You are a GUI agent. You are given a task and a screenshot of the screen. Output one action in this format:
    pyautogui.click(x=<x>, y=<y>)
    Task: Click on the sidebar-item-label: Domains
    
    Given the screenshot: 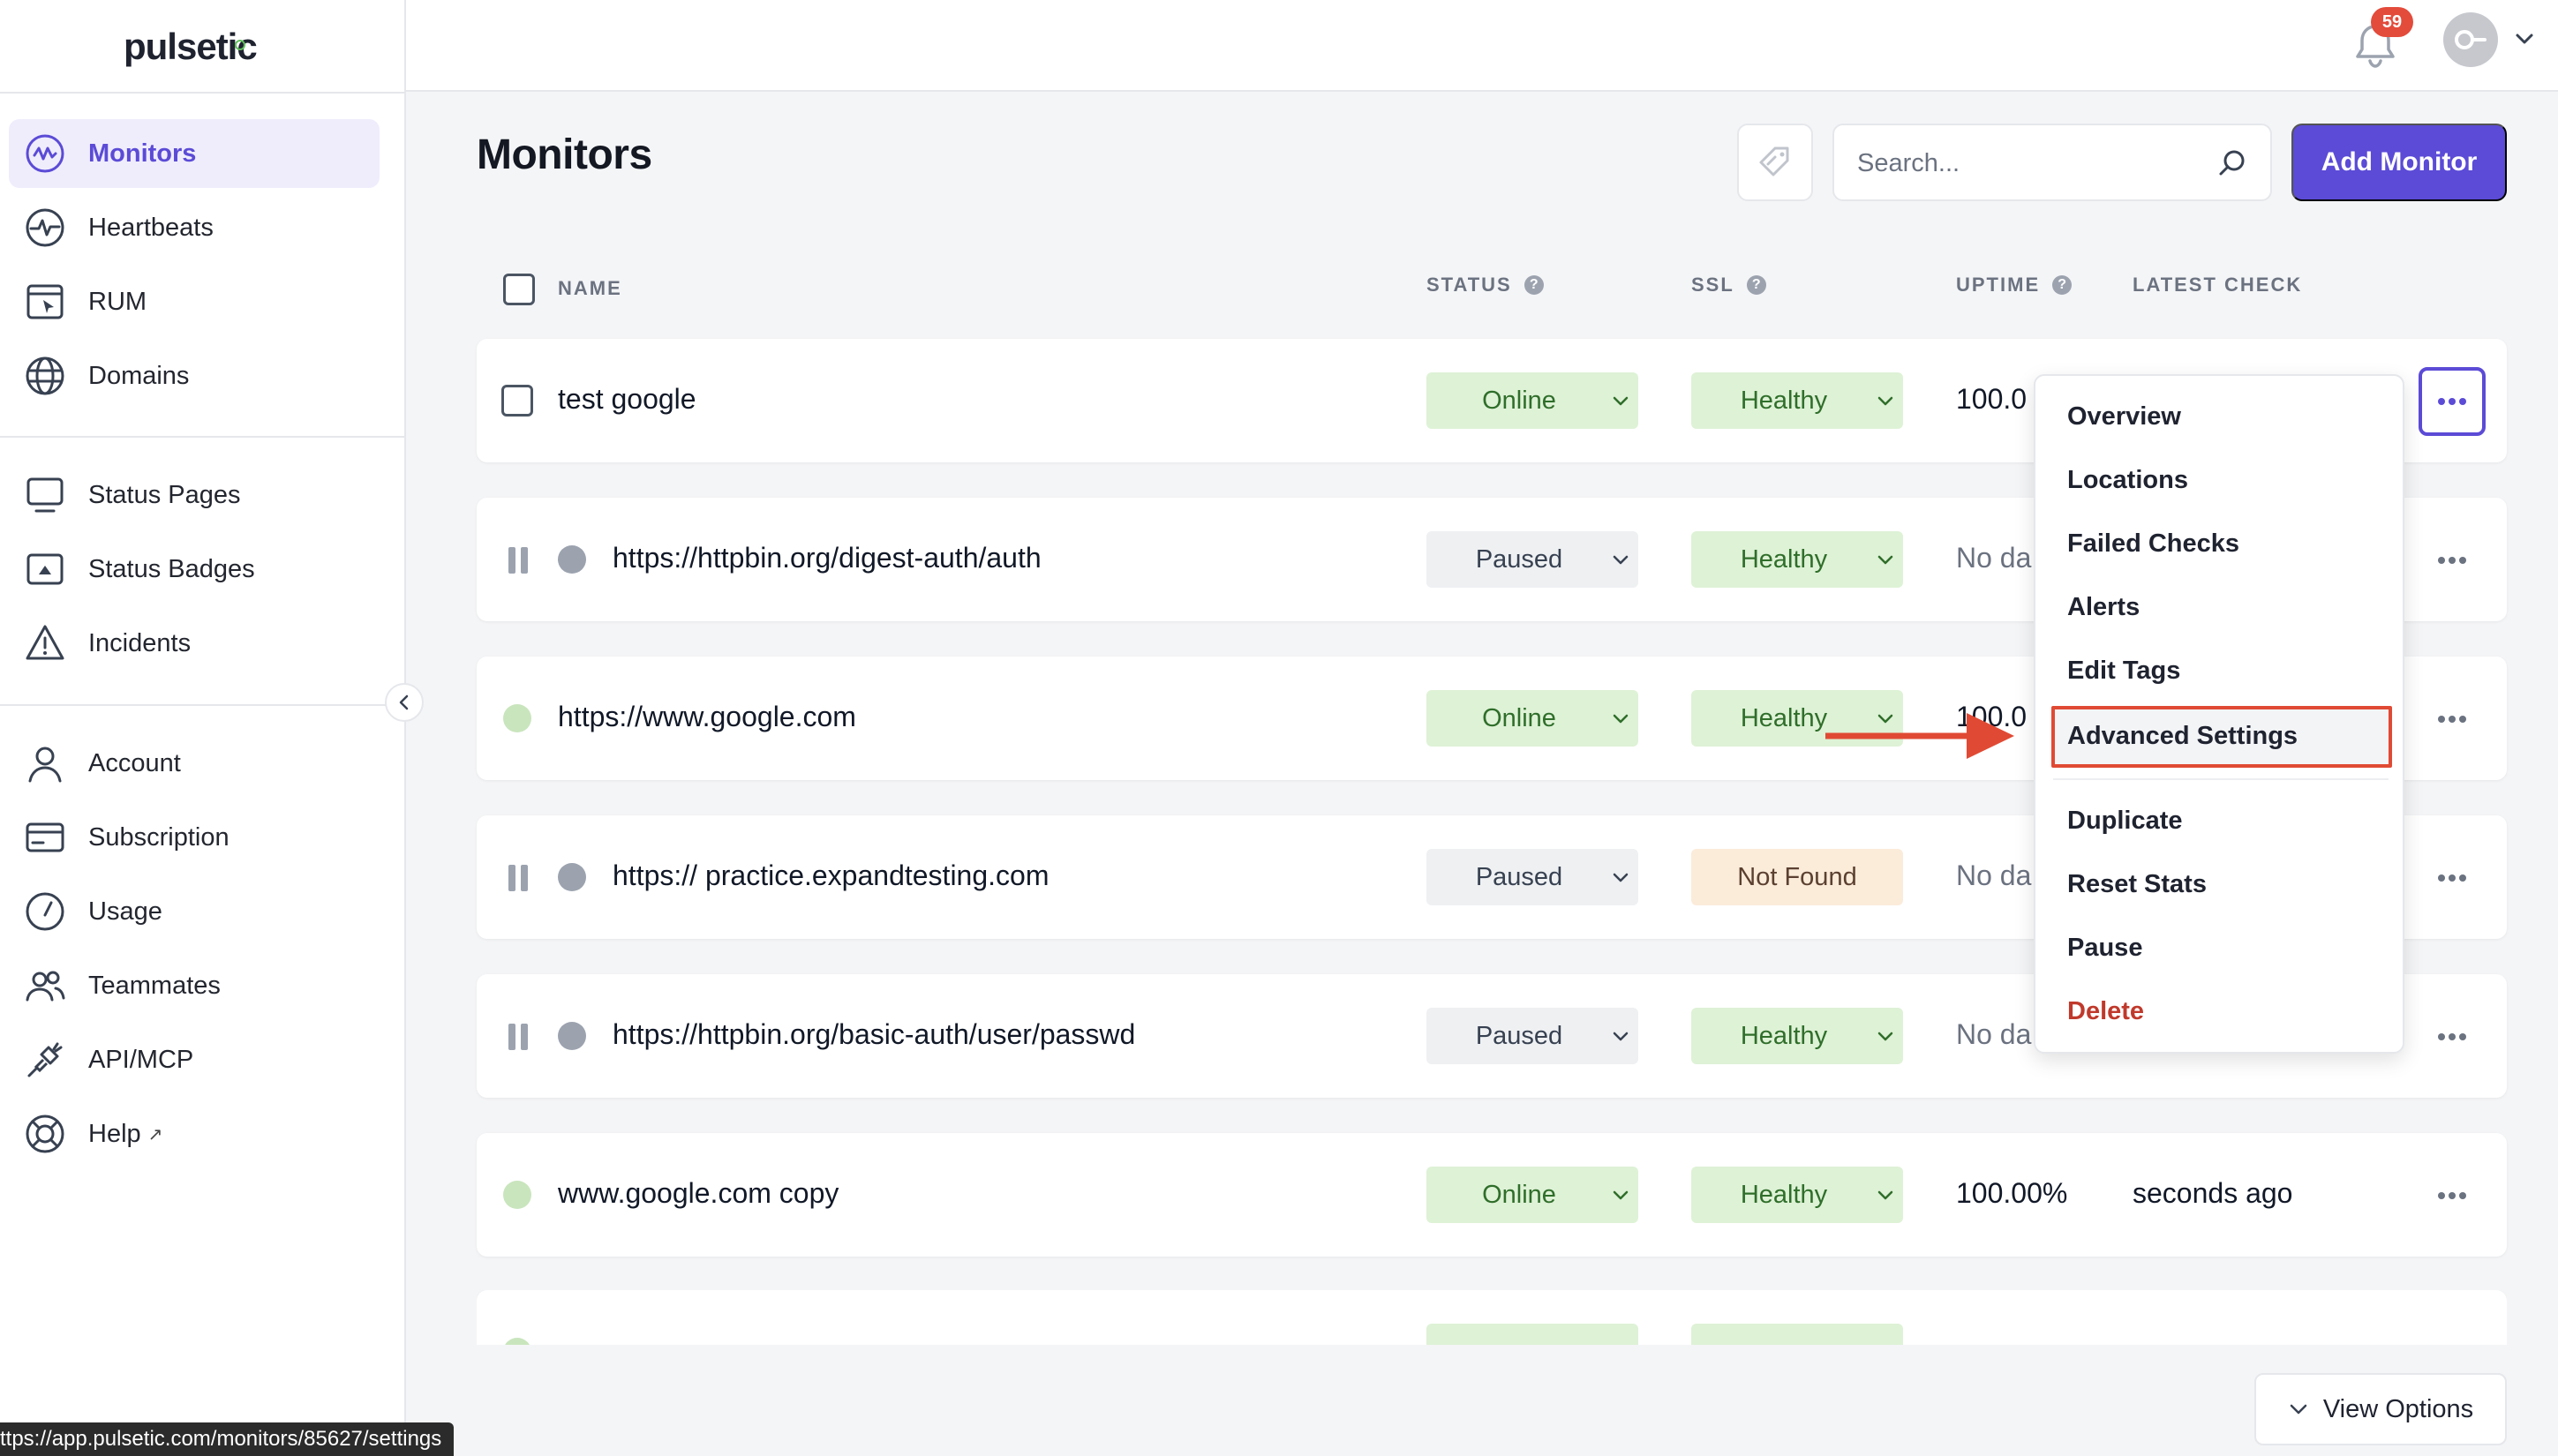 What is the action you would take?
    pyautogui.click(x=139, y=375)
    